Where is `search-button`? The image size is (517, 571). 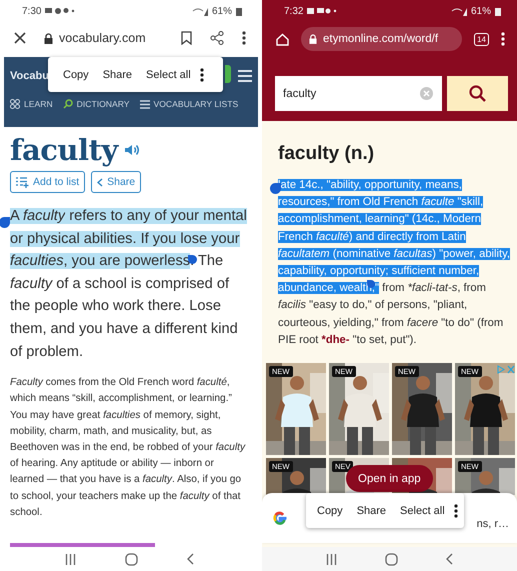 search-button is located at coordinates (477, 93).